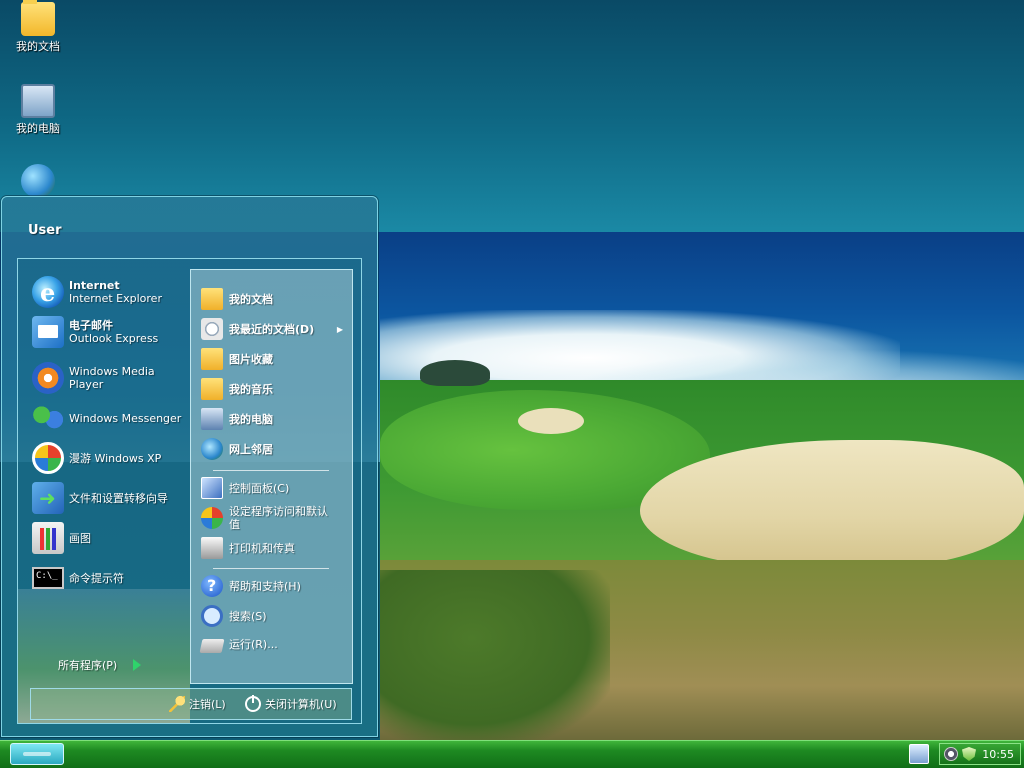  Describe the element at coordinates (91, 325) in the screenshot. I see `pinned-item-title: 电子邮件` at that location.